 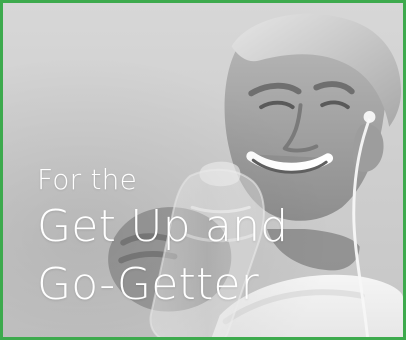 I want to click on headline-line-1: Get Up and, so click(x=163, y=226).